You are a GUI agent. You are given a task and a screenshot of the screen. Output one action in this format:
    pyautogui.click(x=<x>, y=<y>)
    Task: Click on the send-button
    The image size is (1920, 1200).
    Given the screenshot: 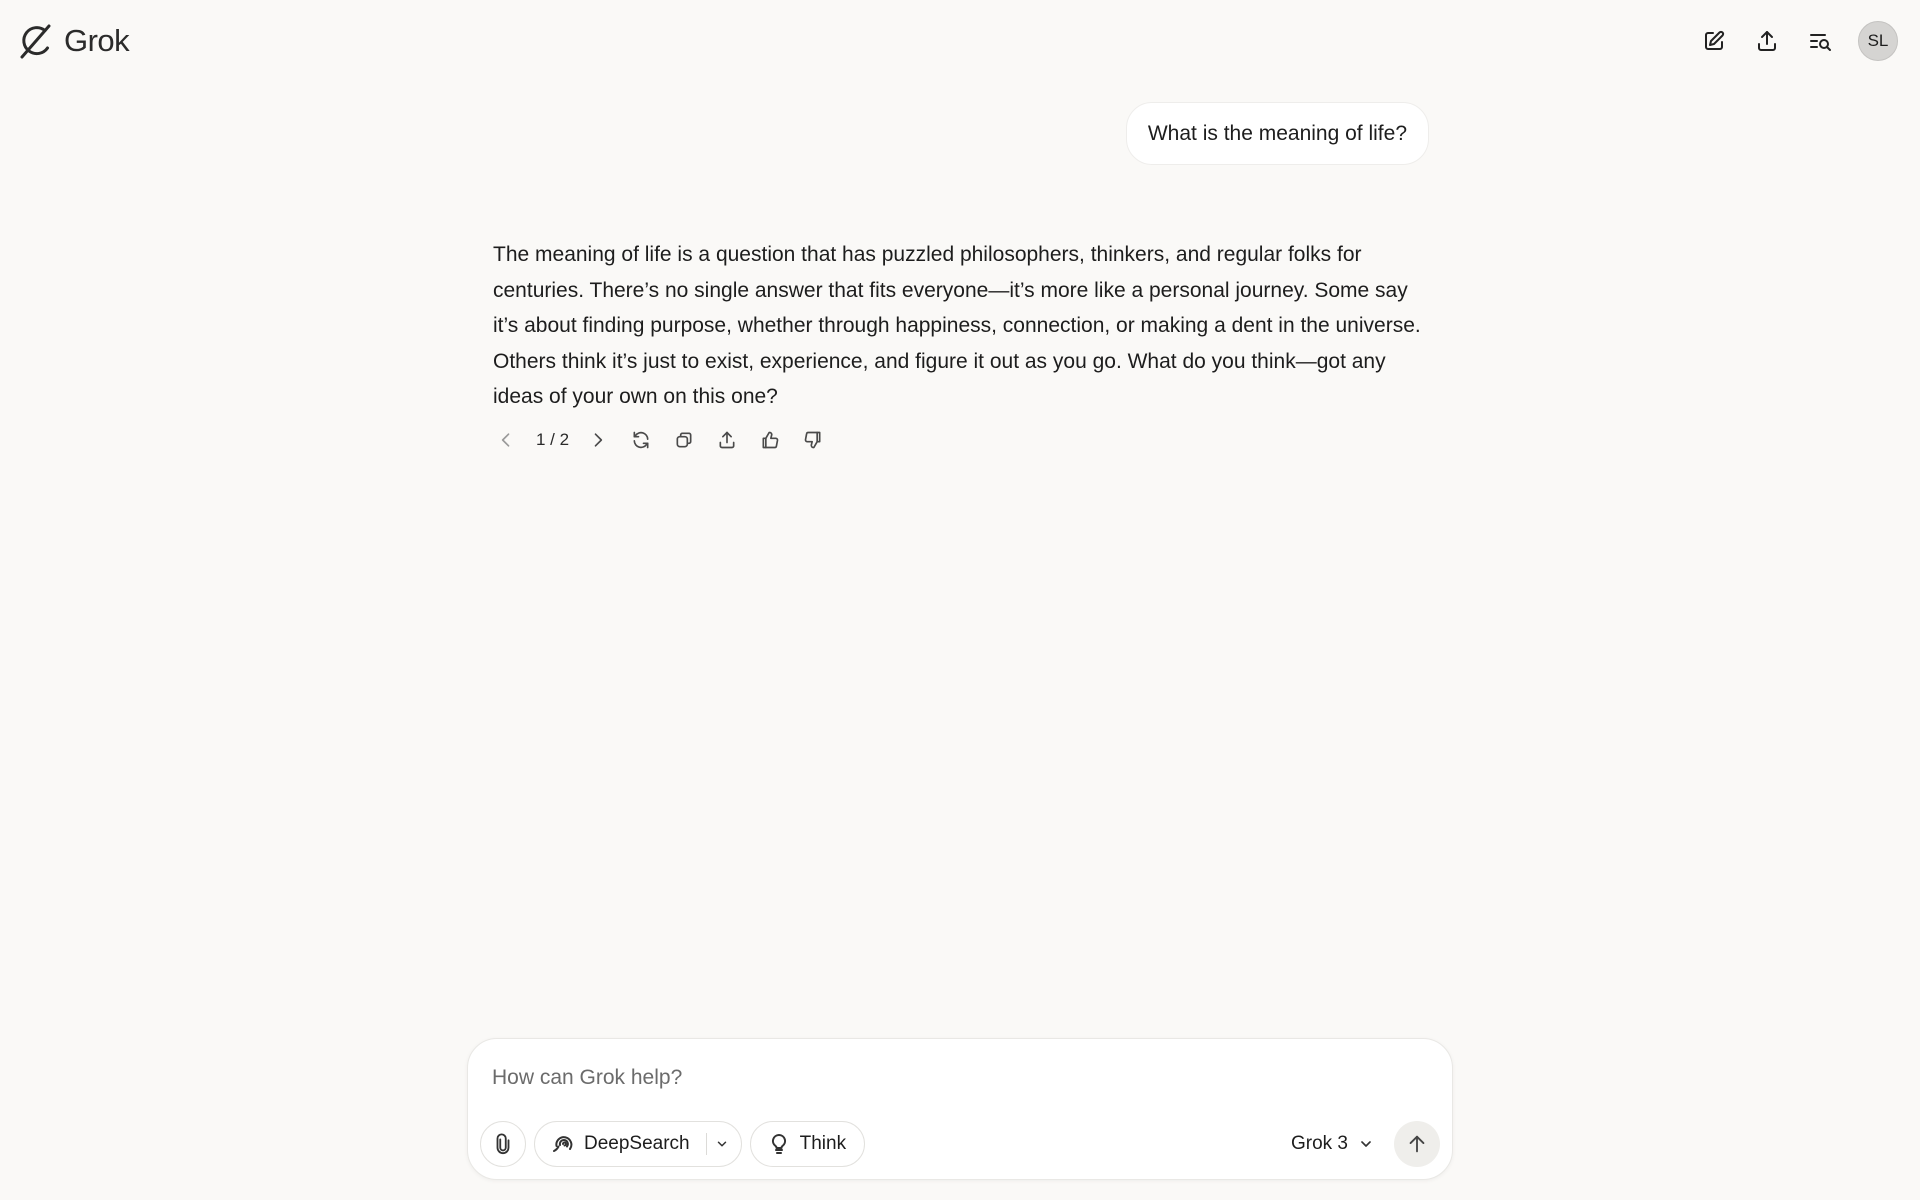 What is the action you would take?
    pyautogui.click(x=1417, y=1144)
    